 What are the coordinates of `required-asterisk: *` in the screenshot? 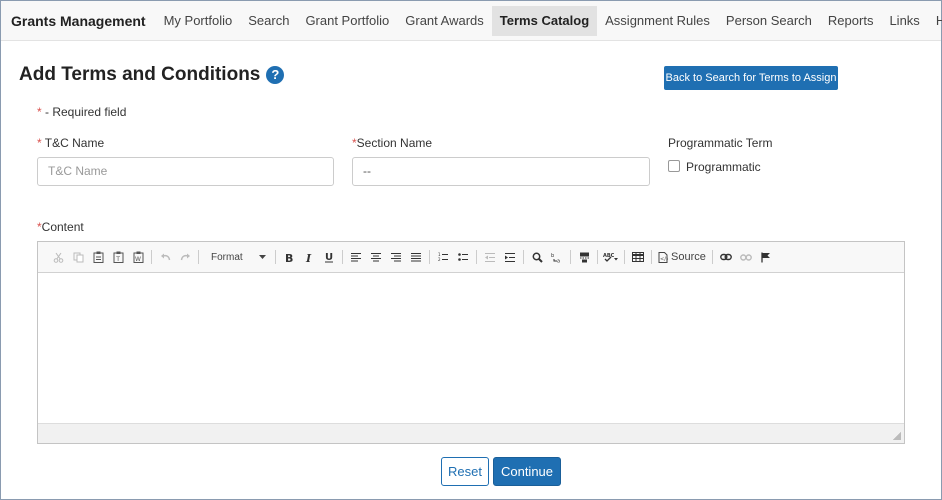 It's located at (39, 143).